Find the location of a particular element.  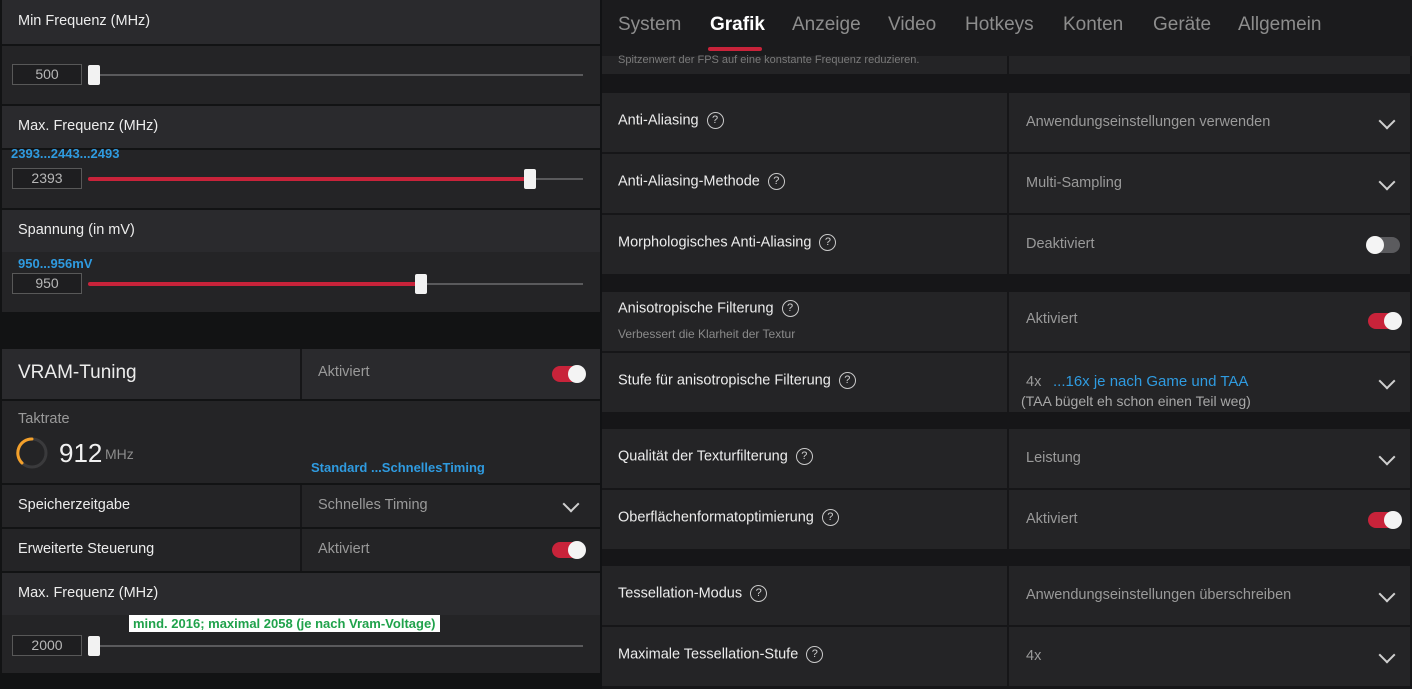

vram-clock-unit: MHz is located at coordinates (119, 454).